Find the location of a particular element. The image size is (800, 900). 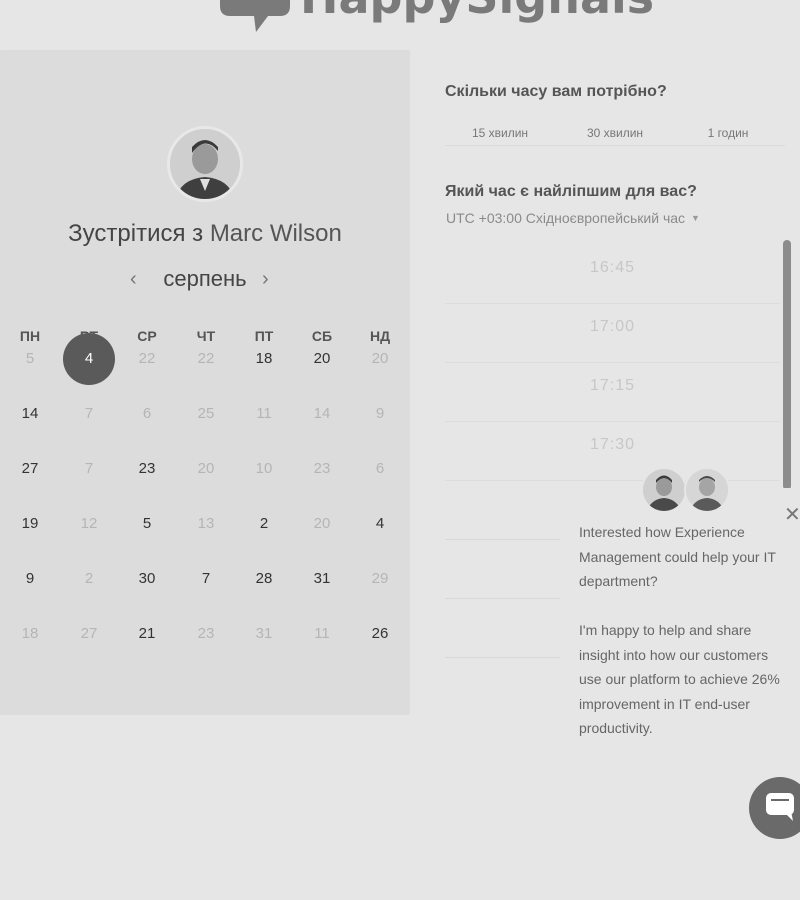

weekday-label: ЧТ is located at coordinates (206, 336).